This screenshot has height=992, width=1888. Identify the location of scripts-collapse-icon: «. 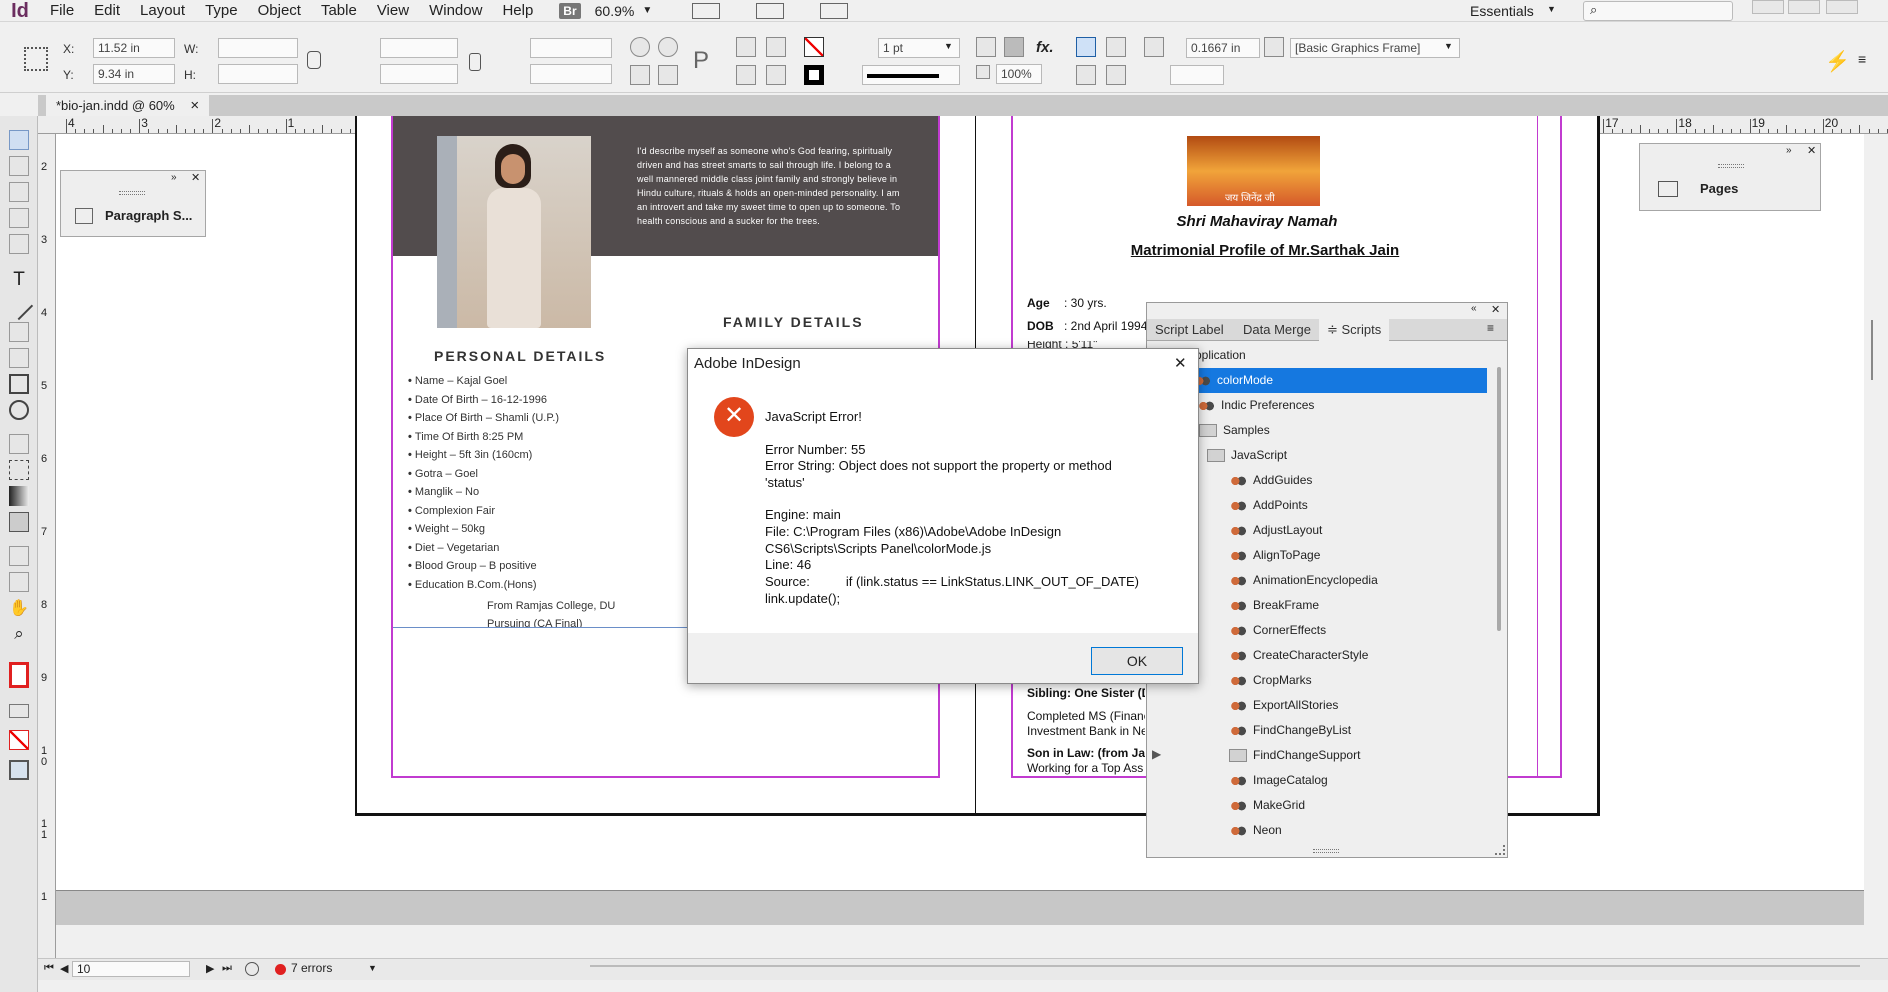
(1474, 308).